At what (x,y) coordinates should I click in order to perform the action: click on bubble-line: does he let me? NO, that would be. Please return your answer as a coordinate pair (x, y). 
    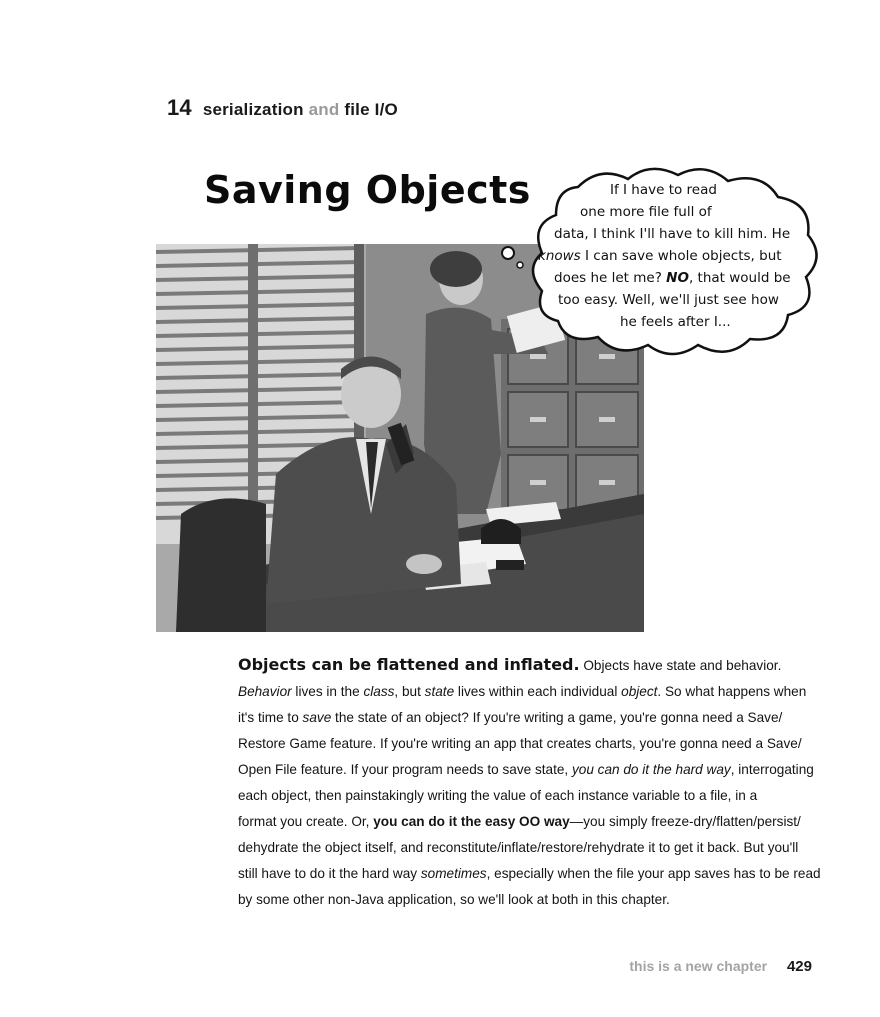
    Looking at the image, I should click on (672, 278).